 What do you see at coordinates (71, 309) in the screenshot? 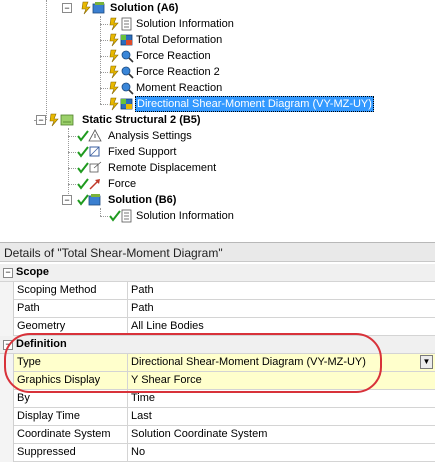
I see `property-name: Path` at bounding box center [71, 309].